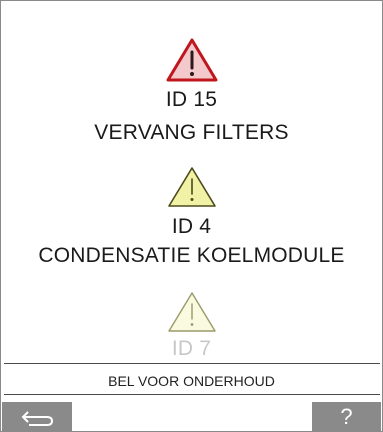 The height and width of the screenshot is (432, 383). I want to click on divider-top, so click(192, 363).